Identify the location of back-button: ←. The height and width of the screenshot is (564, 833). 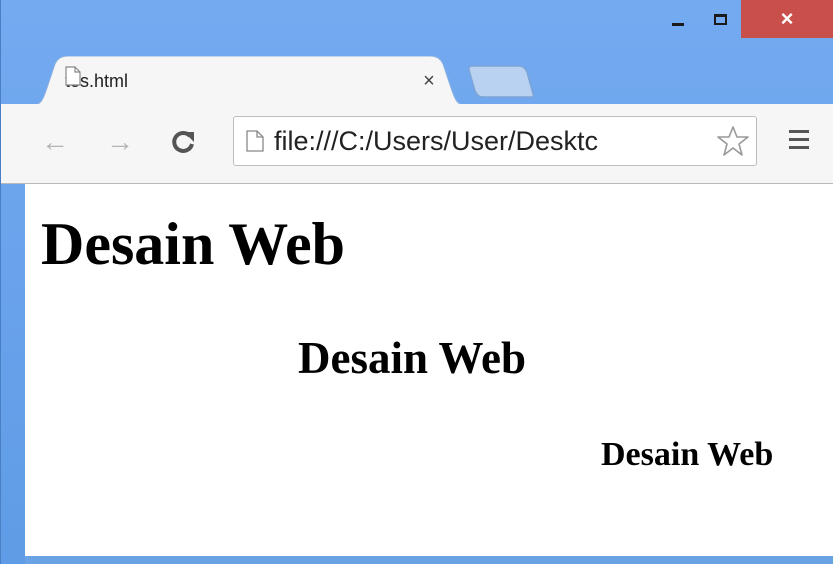
(55, 142).